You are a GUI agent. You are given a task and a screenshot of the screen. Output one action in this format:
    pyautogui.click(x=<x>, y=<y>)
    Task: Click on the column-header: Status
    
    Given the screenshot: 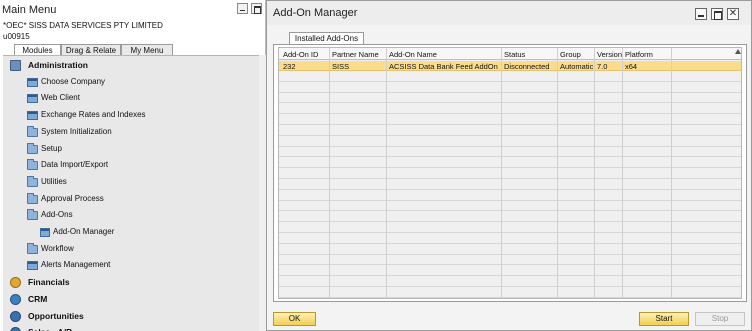 What is the action you would take?
    pyautogui.click(x=514, y=54)
    